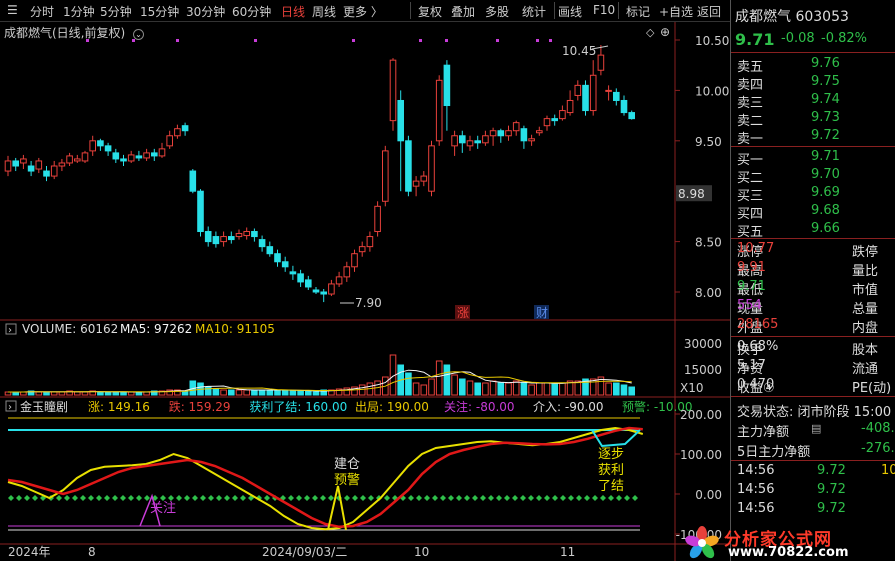 Image resolution: width=895 pixels, height=561 pixels. What do you see at coordinates (604, 10) in the screenshot?
I see `toolbar-item-14: F10` at bounding box center [604, 10].